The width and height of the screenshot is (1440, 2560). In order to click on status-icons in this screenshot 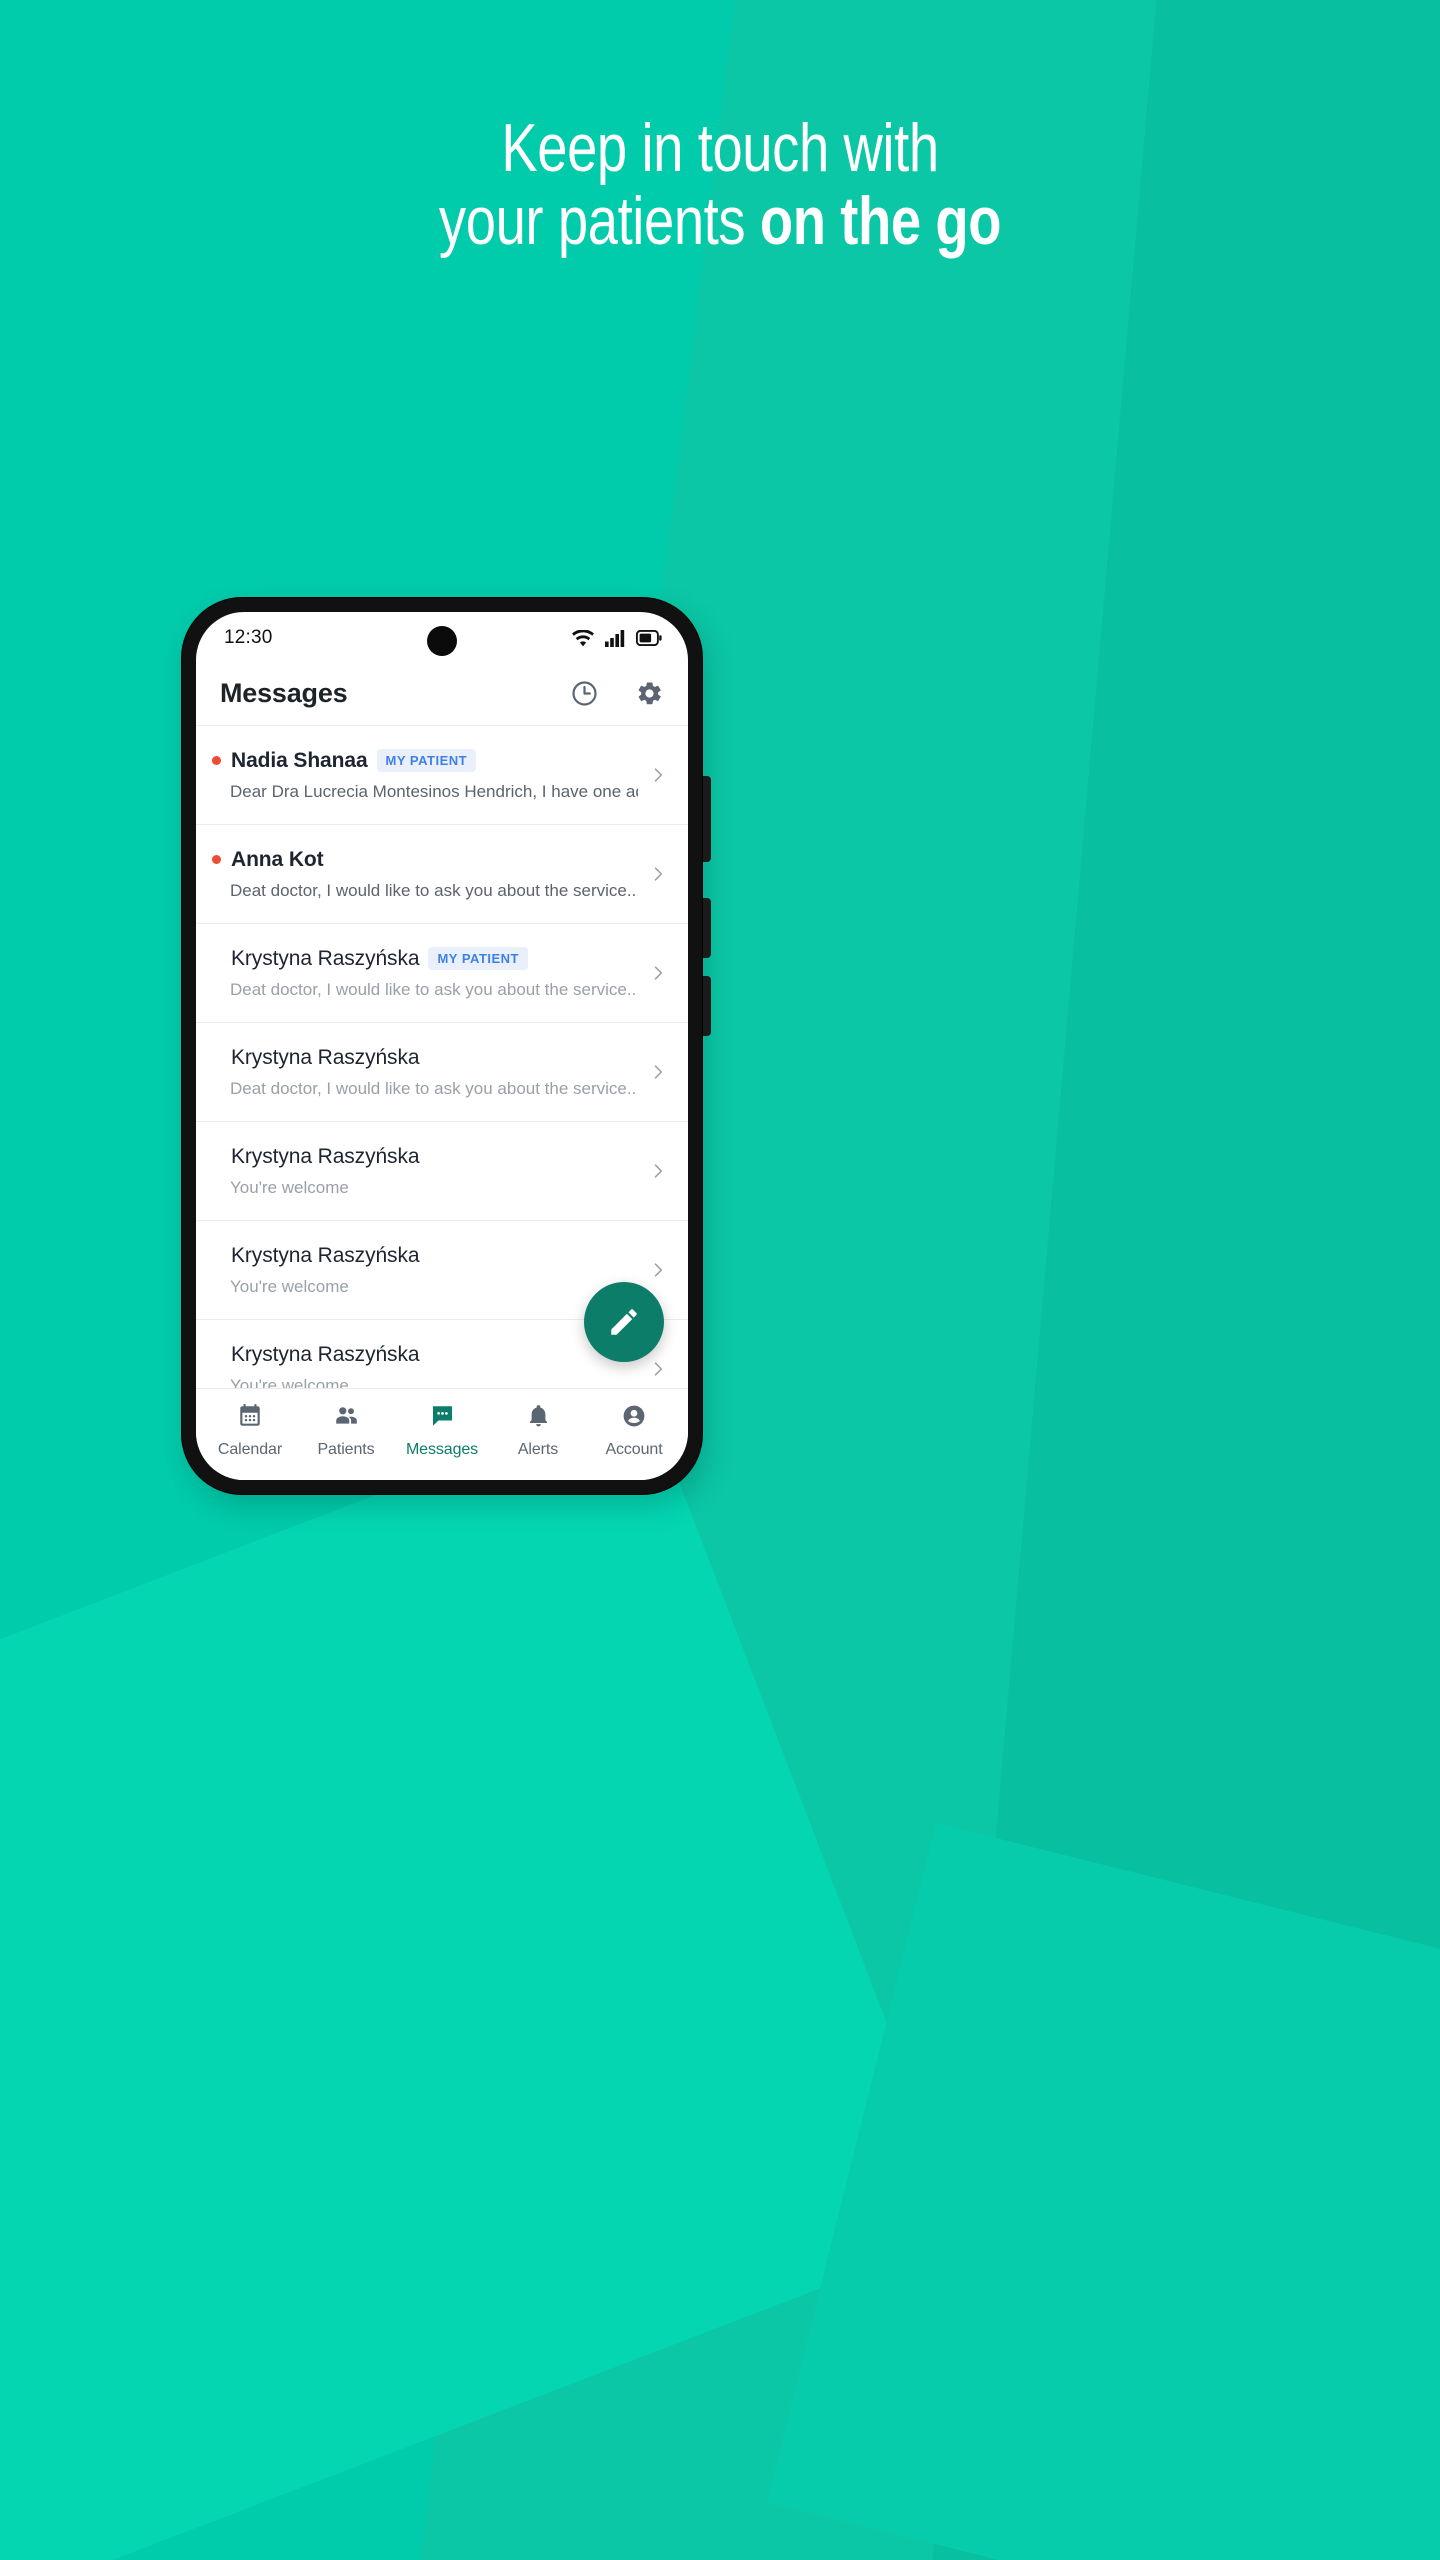, I will do `click(617, 638)`.